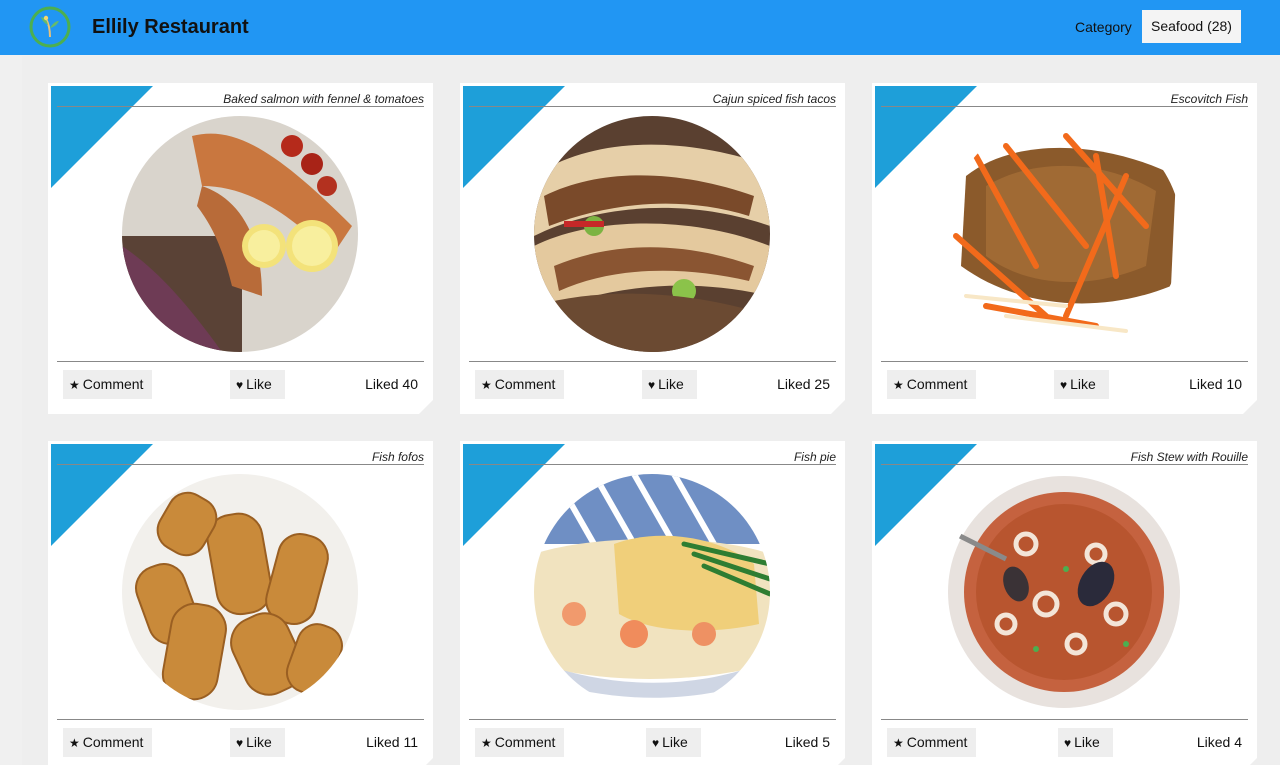  Describe the element at coordinates (391, 384) in the screenshot. I see `liked-count: Liked 40` at that location.